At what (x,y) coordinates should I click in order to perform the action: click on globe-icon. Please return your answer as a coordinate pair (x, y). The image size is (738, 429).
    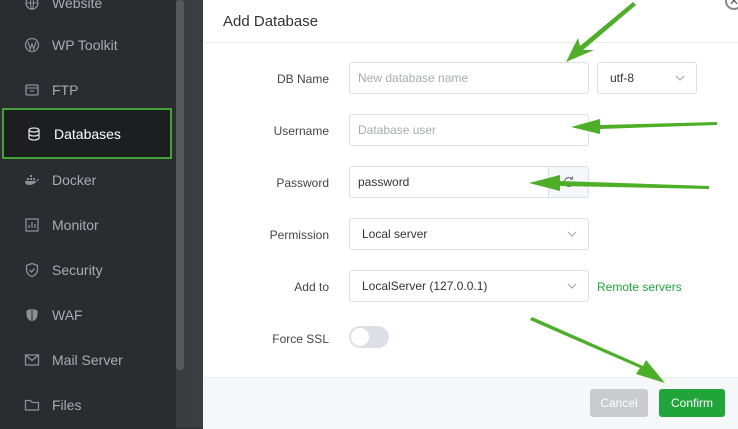
    Looking at the image, I should click on (32, 5).